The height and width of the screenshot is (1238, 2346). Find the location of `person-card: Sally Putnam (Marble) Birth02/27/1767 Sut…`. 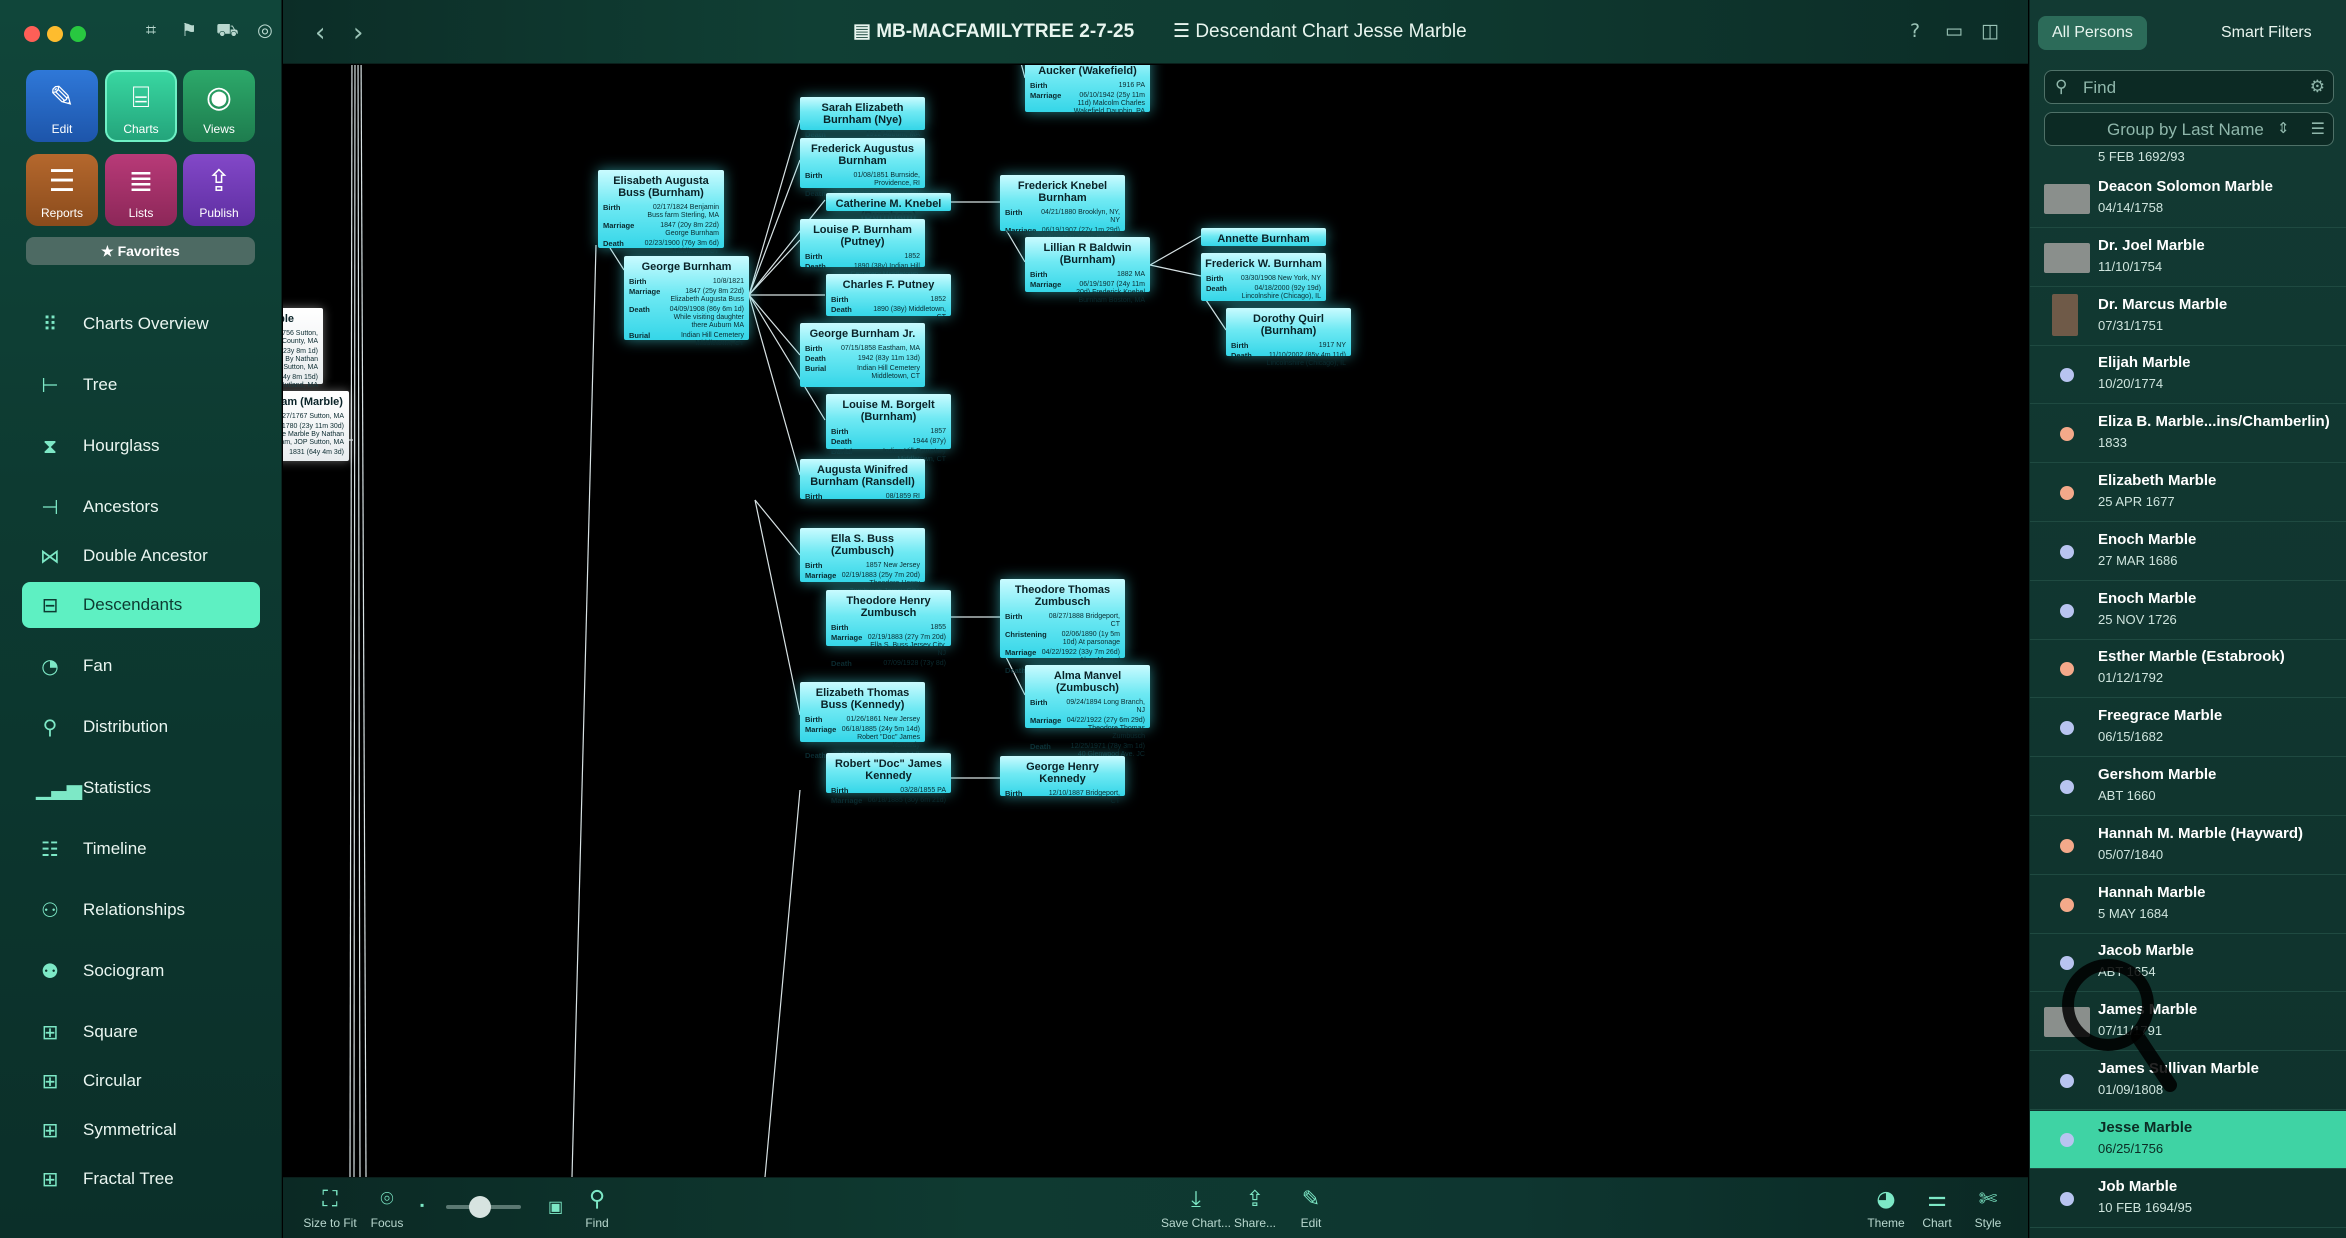

person-card: Sally Putnam (Marble) Birth02/27/1767 Sut… is located at coordinates (316, 426).